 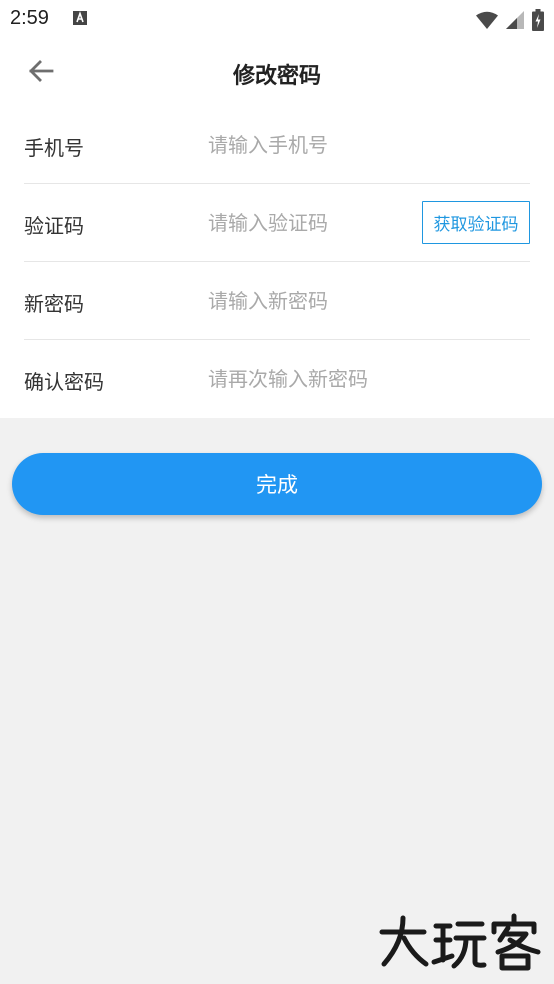 What do you see at coordinates (277, 484) in the screenshot?
I see `submit-button: 完成` at bounding box center [277, 484].